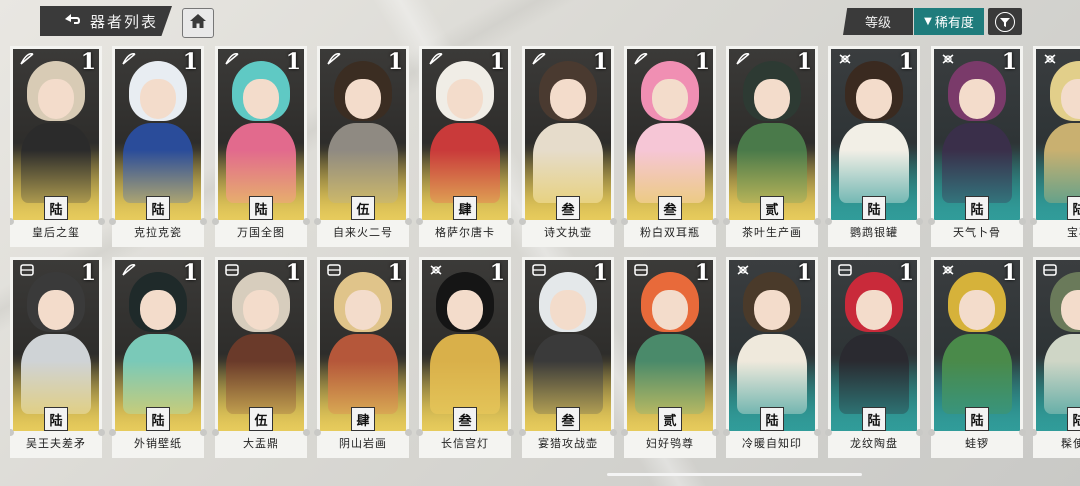 This screenshot has height=486, width=1080. Describe the element at coordinates (670, 357) in the screenshot. I see `artifact-card: 1 贰妇好鸮尊` at that location.